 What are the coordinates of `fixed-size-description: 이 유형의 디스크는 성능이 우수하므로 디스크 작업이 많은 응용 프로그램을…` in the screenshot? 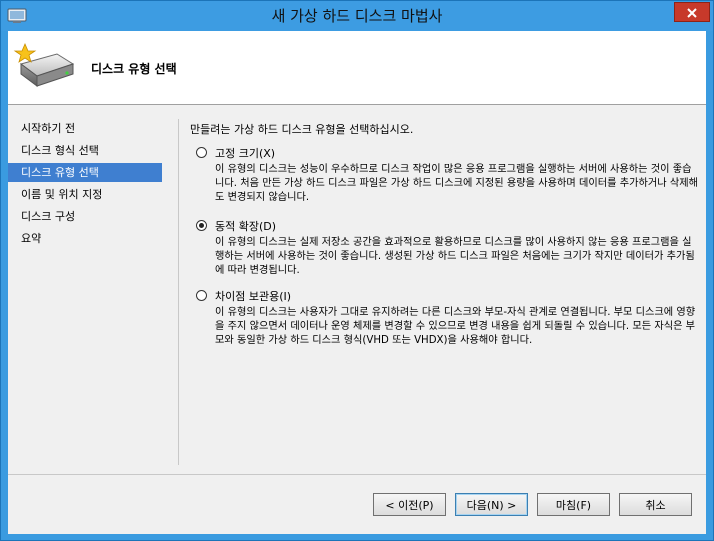 It's located at (456, 183).